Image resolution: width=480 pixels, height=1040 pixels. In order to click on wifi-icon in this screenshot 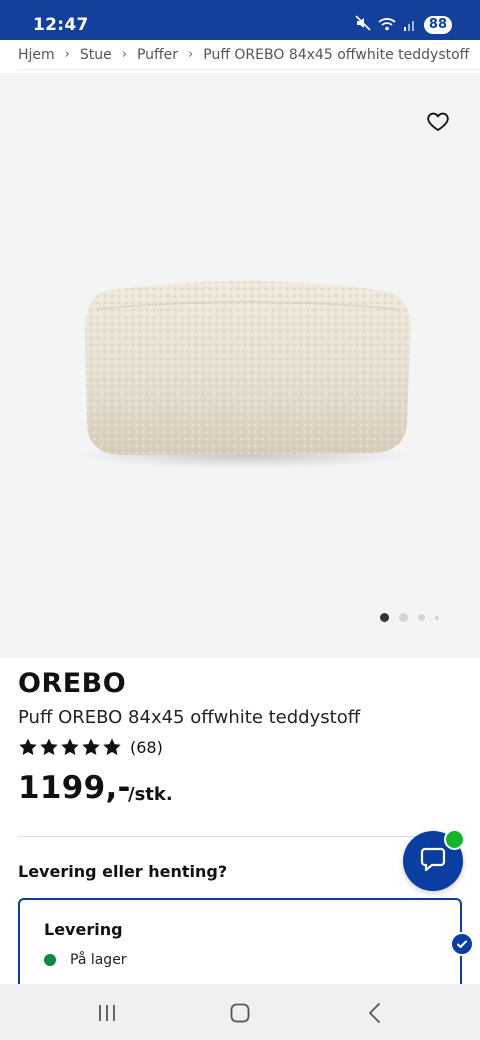, I will do `click(387, 25)`.